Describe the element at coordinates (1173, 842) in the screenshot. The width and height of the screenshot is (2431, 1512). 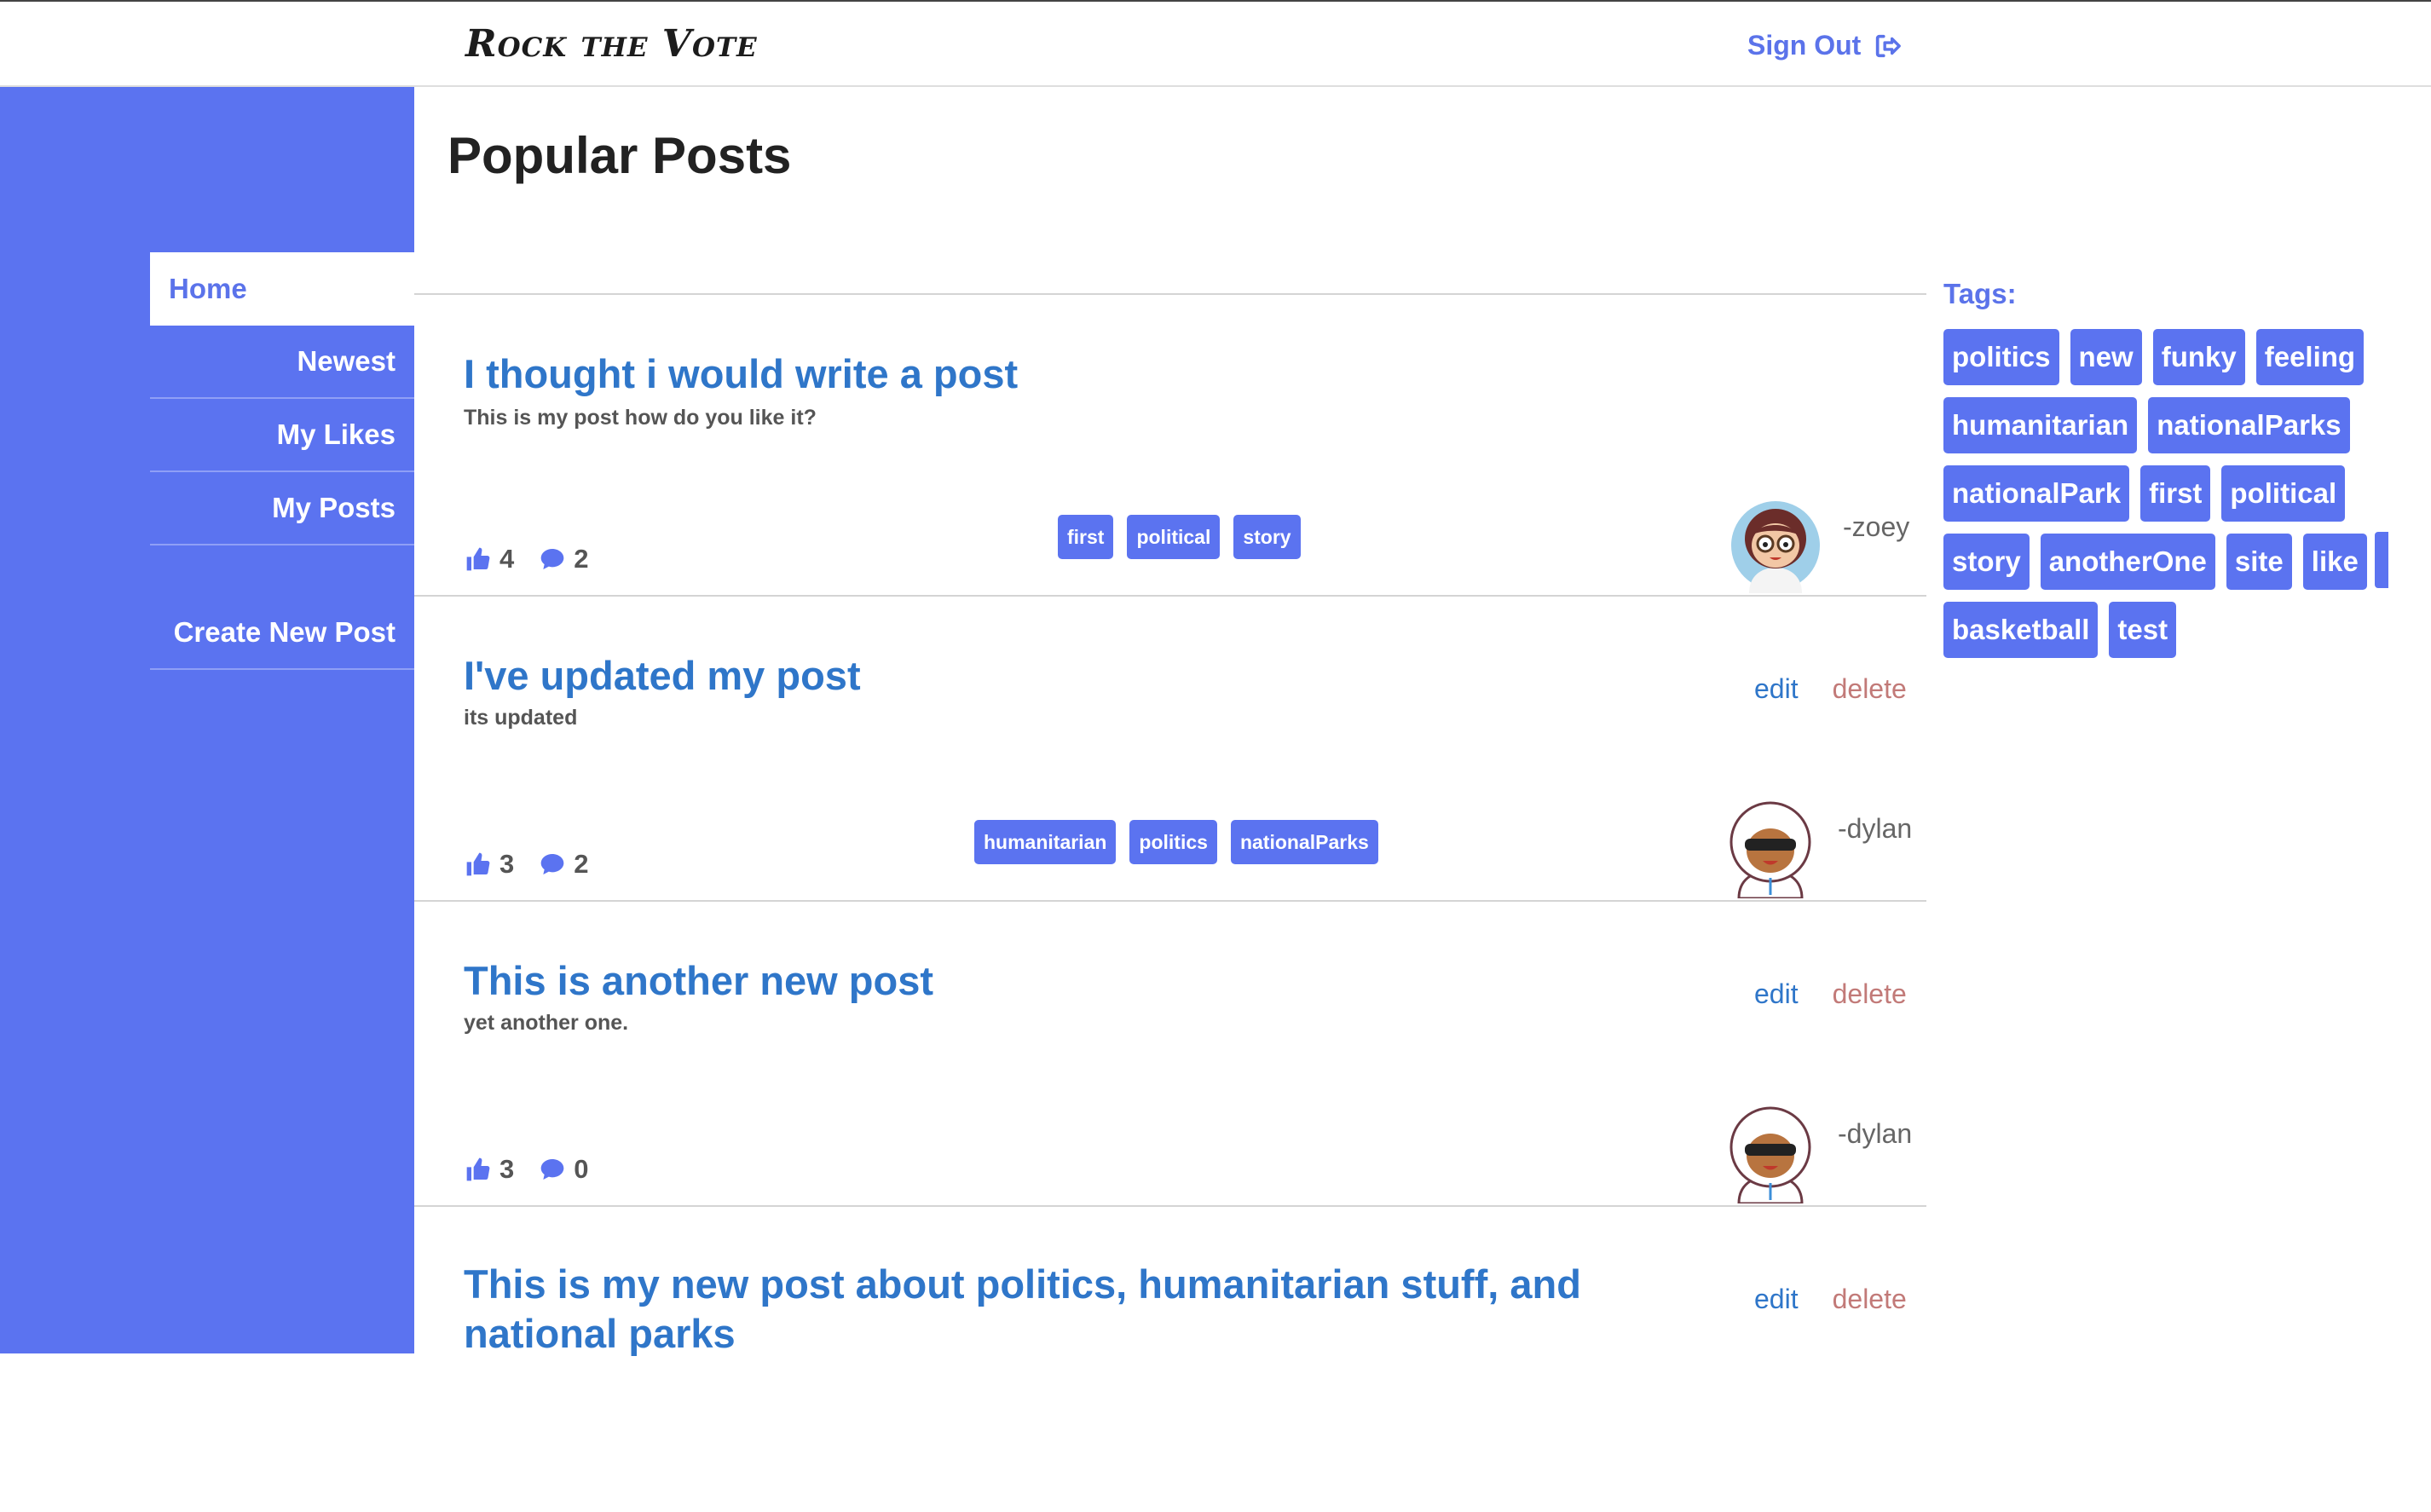
I see `post-tag: politics` at that location.